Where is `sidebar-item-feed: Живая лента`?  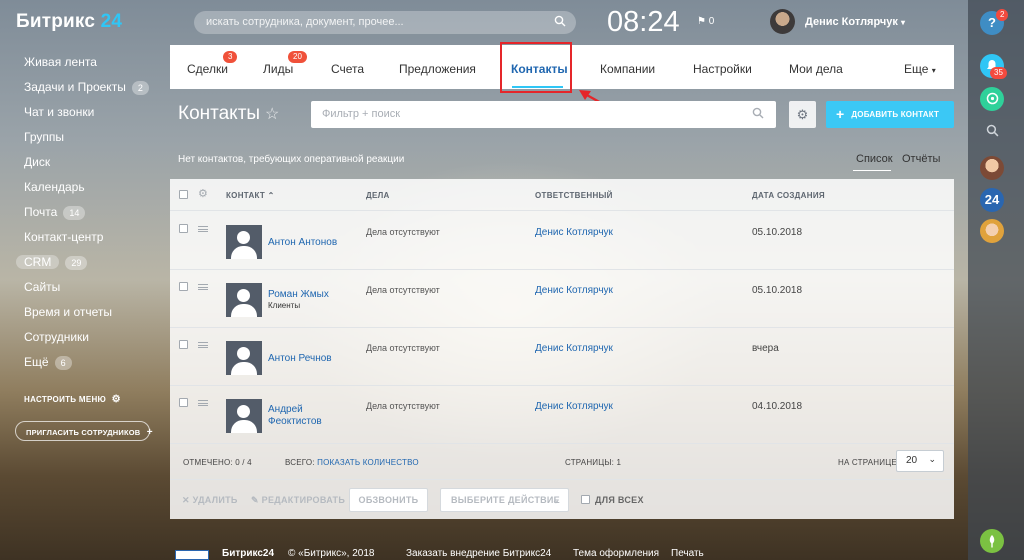
sidebar-item-feed: Живая лента is located at coordinates (60, 62).